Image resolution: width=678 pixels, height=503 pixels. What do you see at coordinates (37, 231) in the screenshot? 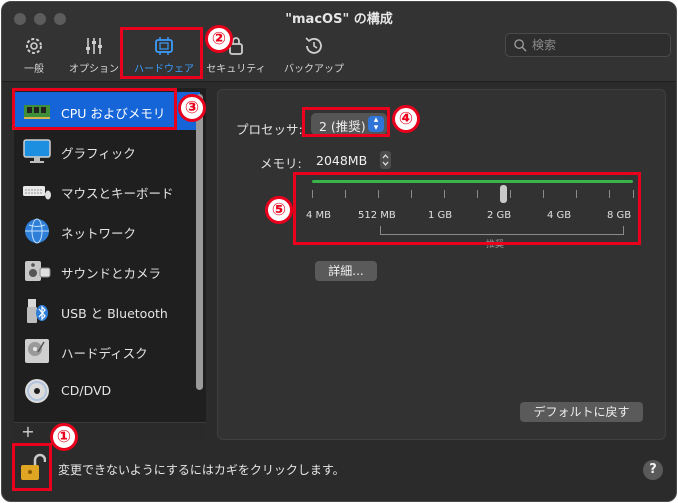
I see `globe-icon` at bounding box center [37, 231].